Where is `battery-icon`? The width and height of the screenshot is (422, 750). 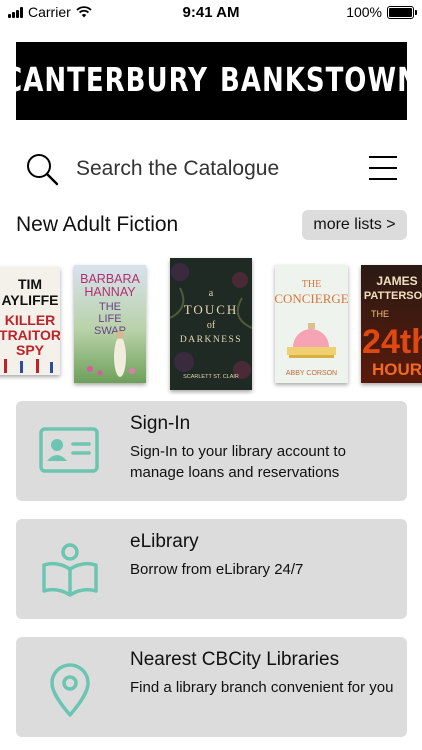
battery-icon is located at coordinates (402, 12).